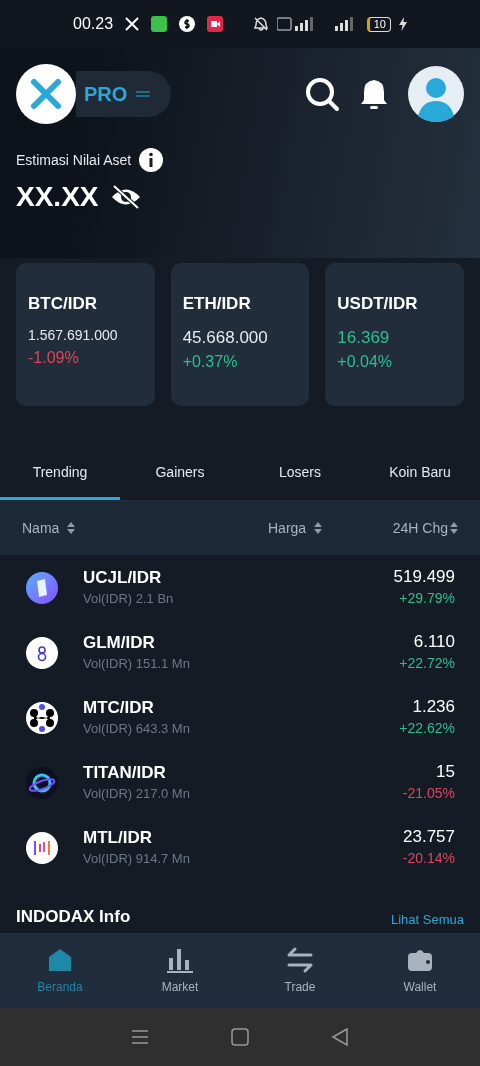 The width and height of the screenshot is (480, 1066). What do you see at coordinates (123, 577) in the screenshot?
I see `pair-name: UCJL/IDR` at bounding box center [123, 577].